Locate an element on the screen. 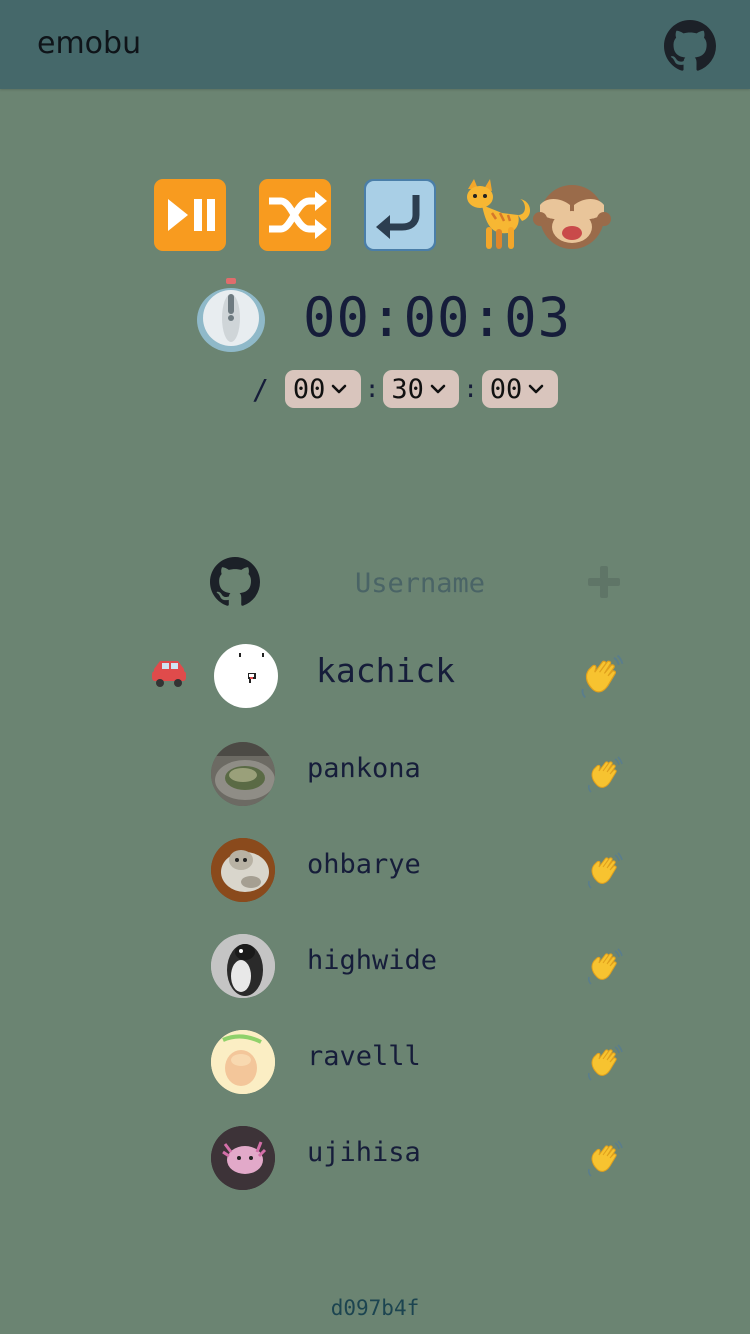 This screenshot has width=750, height=1334. list-item: highwide is located at coordinates (375, 968).